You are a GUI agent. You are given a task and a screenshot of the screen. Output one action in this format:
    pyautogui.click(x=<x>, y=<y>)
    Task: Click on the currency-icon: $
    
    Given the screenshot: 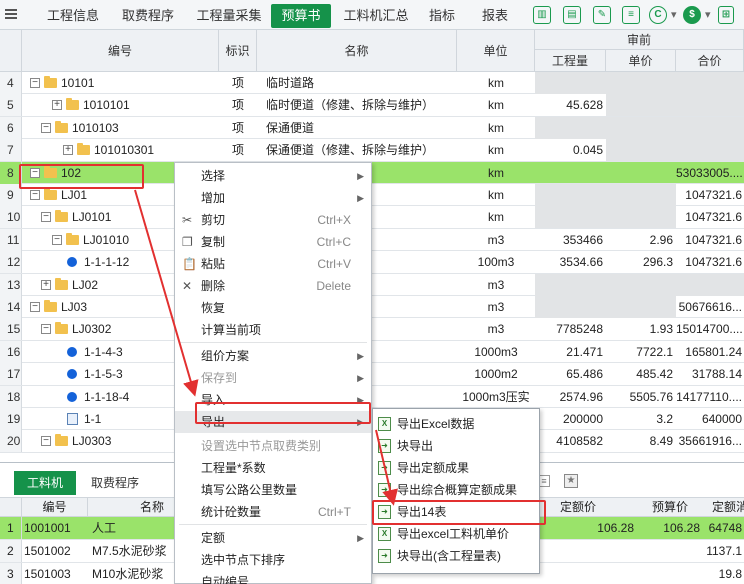 What is the action you would take?
    pyautogui.click(x=692, y=15)
    